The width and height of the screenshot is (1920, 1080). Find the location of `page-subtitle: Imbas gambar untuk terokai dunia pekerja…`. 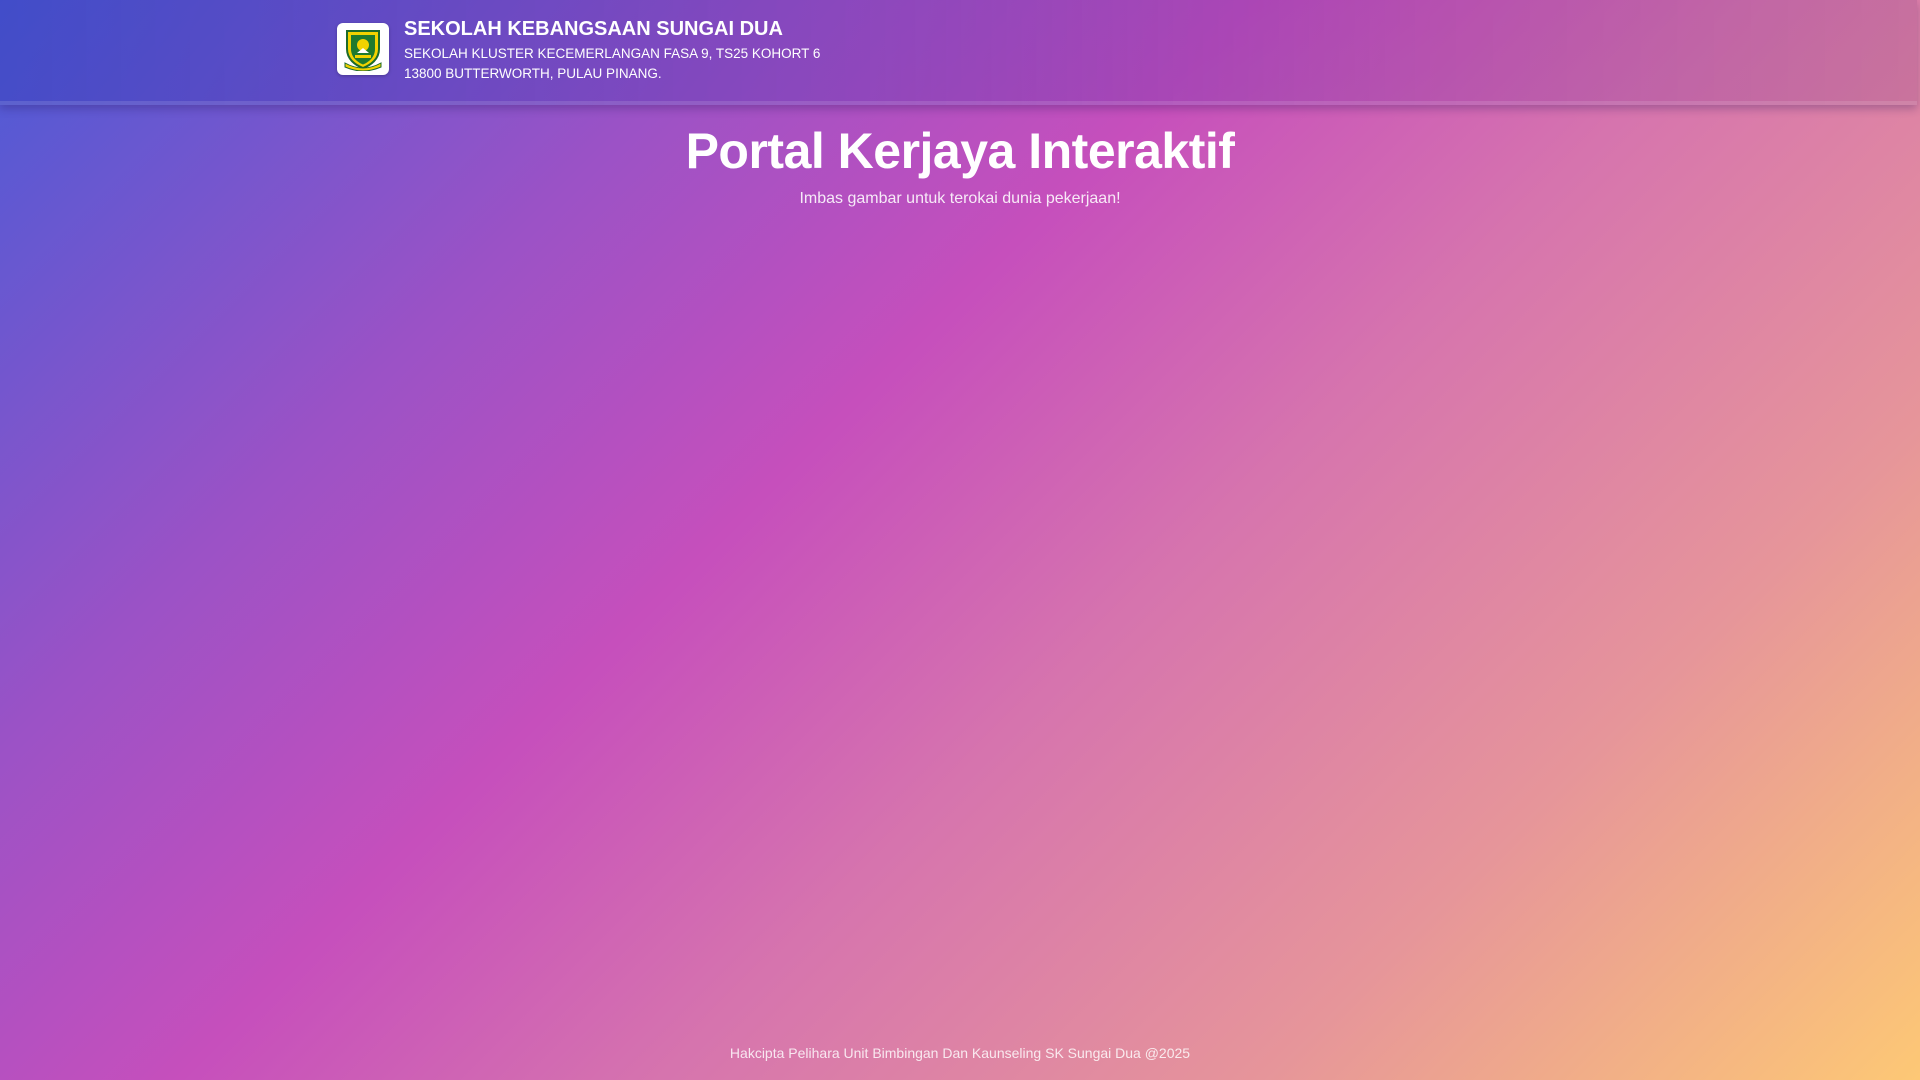

page-subtitle: Imbas gambar untuk terokai dunia pekerja… is located at coordinates (960, 198).